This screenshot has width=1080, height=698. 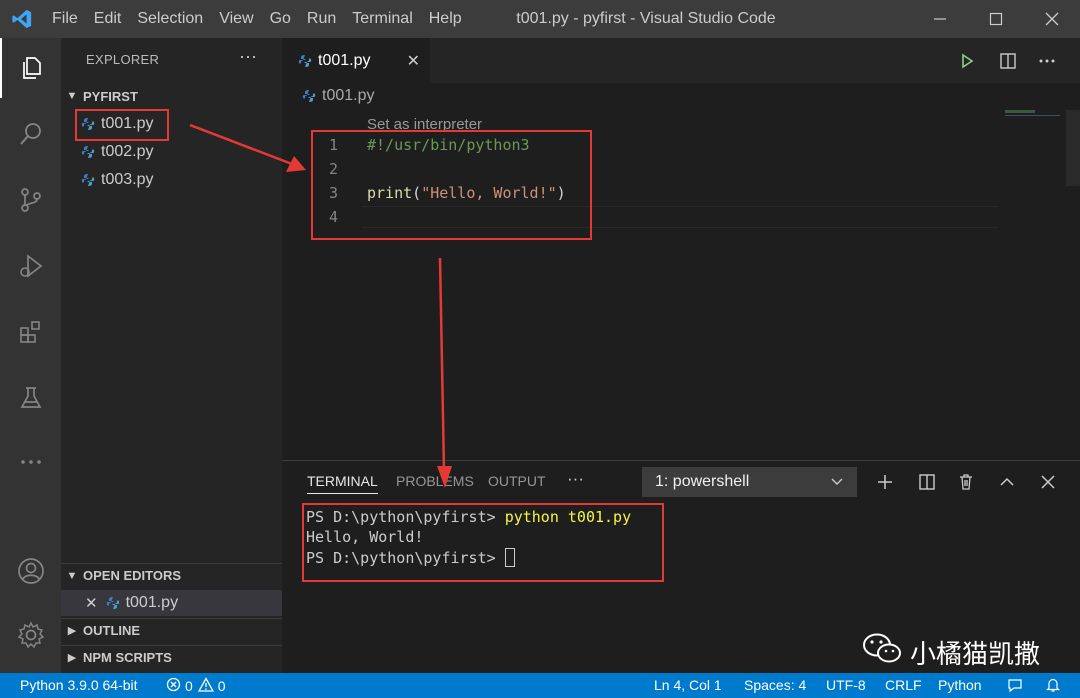 I want to click on terminal-select-value: 1: powershell, so click(x=702, y=481).